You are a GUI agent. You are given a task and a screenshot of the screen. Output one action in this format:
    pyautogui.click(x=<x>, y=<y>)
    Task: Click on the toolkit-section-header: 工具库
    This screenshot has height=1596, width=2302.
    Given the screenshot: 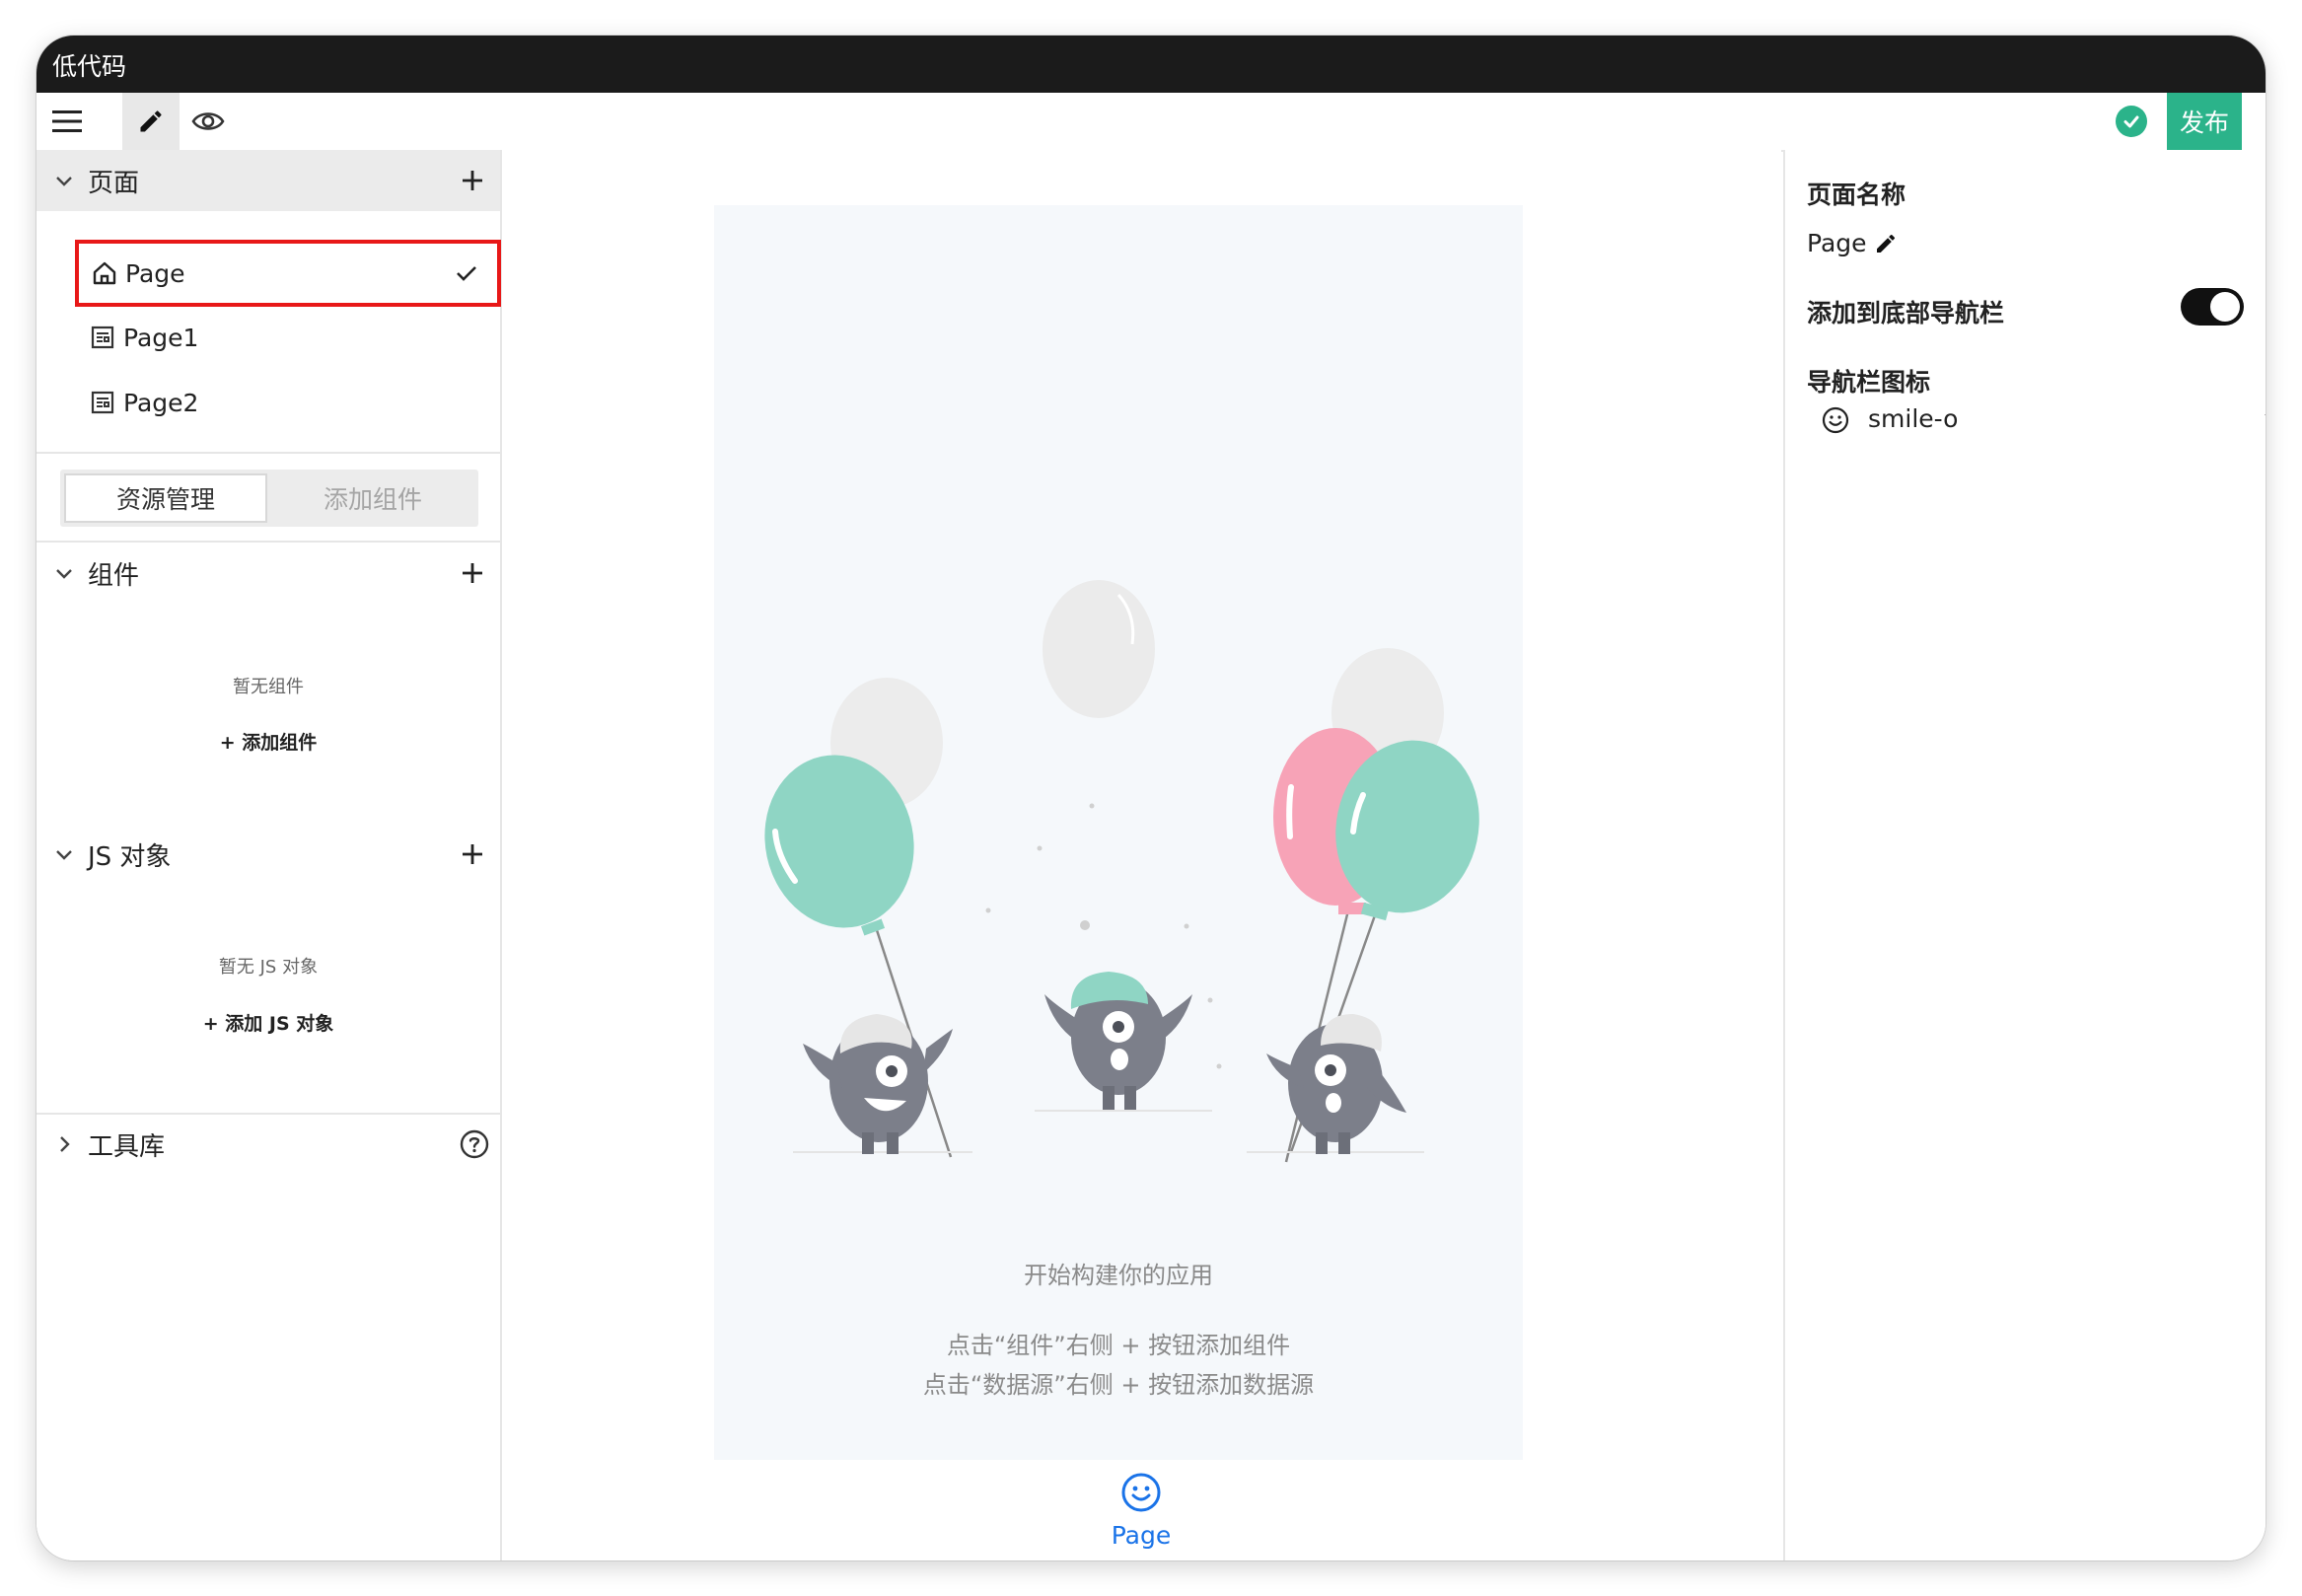 What is the action you would take?
    pyautogui.click(x=268, y=1144)
    